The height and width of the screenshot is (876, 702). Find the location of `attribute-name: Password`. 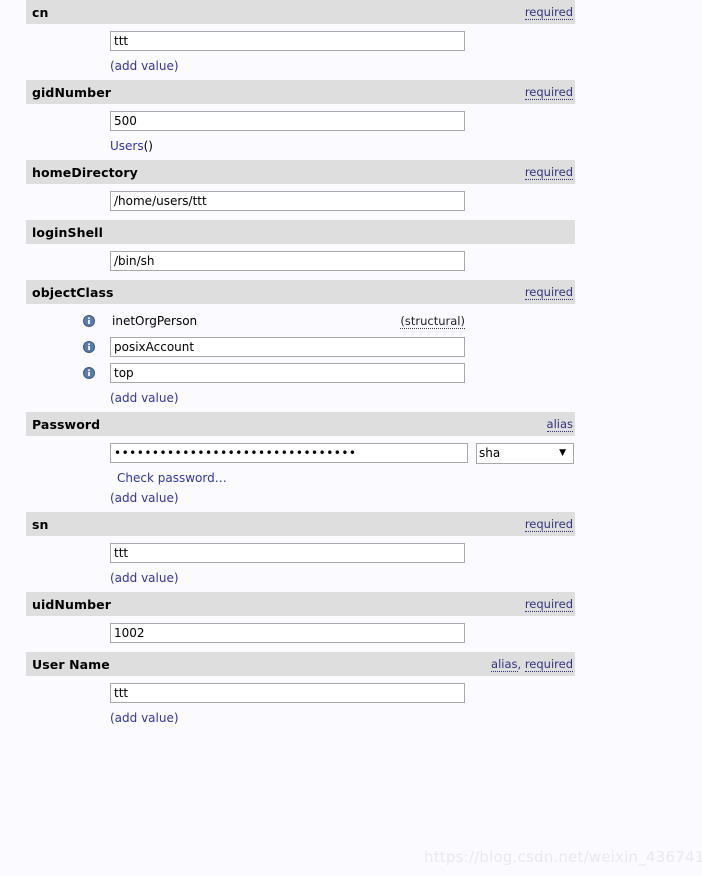

attribute-name: Password is located at coordinates (66, 424).